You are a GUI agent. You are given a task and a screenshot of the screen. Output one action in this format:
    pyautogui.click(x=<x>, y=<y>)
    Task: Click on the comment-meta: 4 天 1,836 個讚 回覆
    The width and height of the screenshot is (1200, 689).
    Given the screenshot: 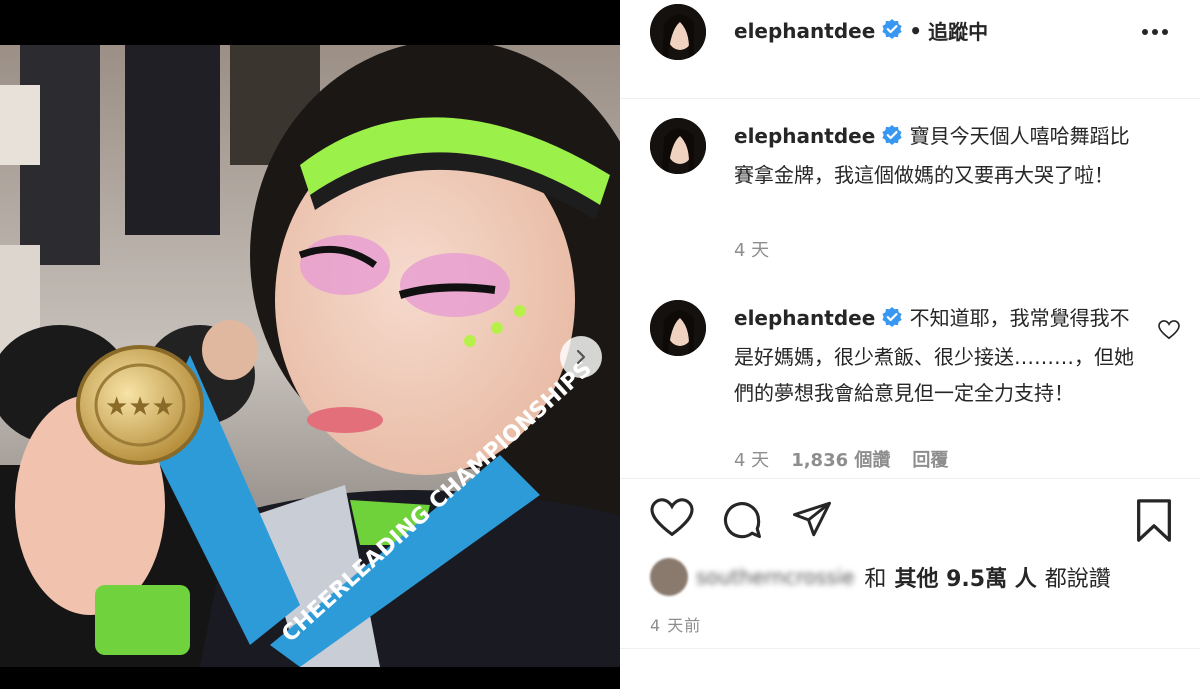 What is the action you would take?
    pyautogui.click(x=841, y=459)
    